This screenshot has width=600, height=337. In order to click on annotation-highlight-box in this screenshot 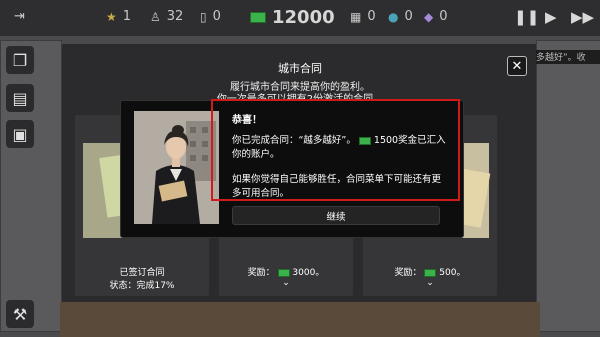, I will do `click(335, 150)`.